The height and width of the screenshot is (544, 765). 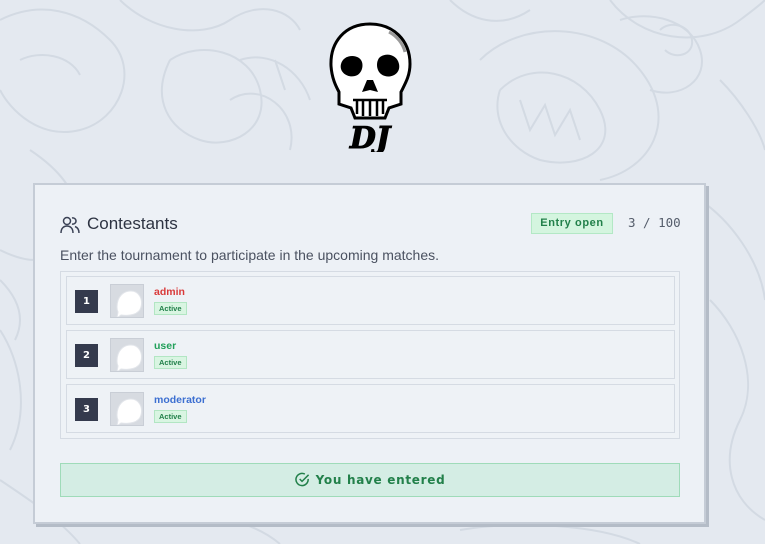 What do you see at coordinates (165, 346) in the screenshot?
I see `username-link: user` at bounding box center [165, 346].